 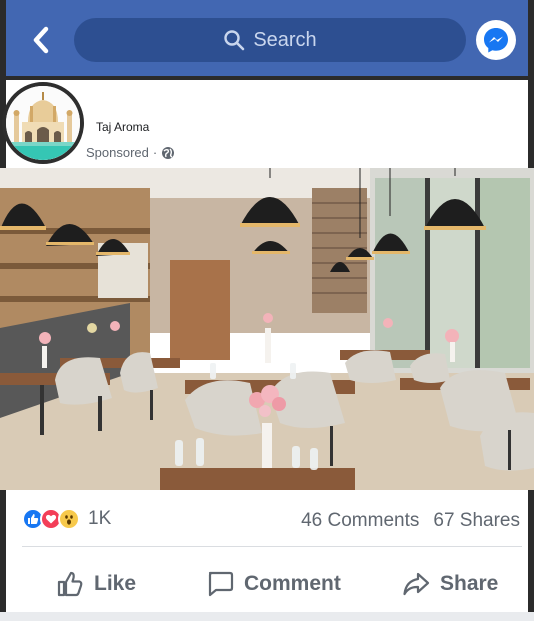 I want to click on messenger-icon, so click(x=496, y=40).